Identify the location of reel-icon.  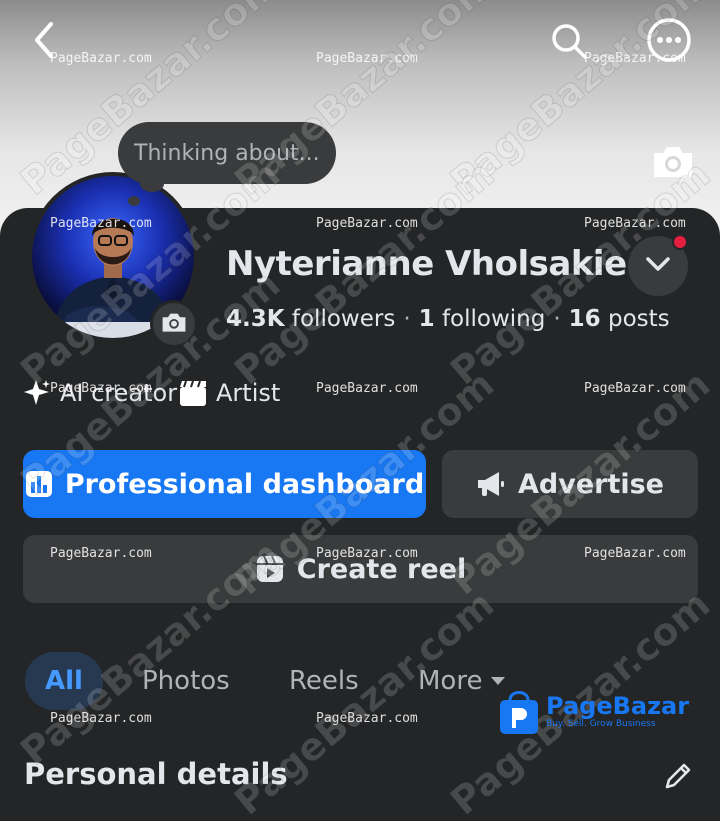
(270, 569).